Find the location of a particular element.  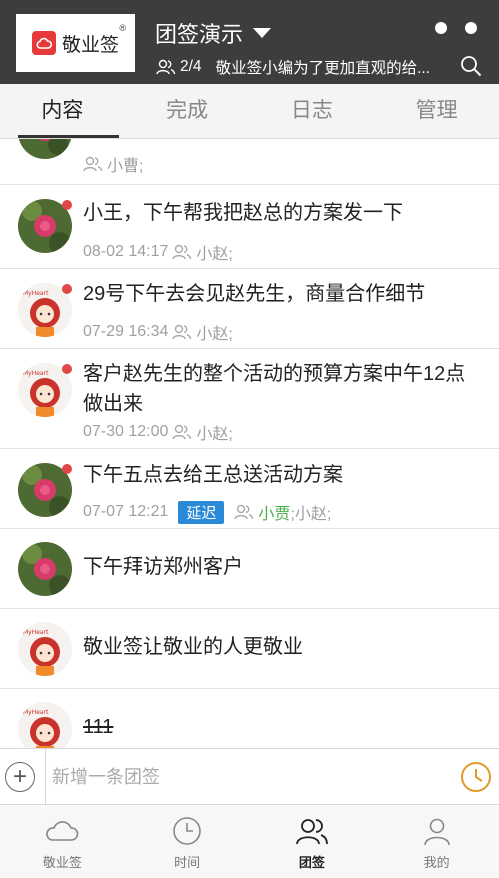

nav-label: 时间 is located at coordinates (187, 862).